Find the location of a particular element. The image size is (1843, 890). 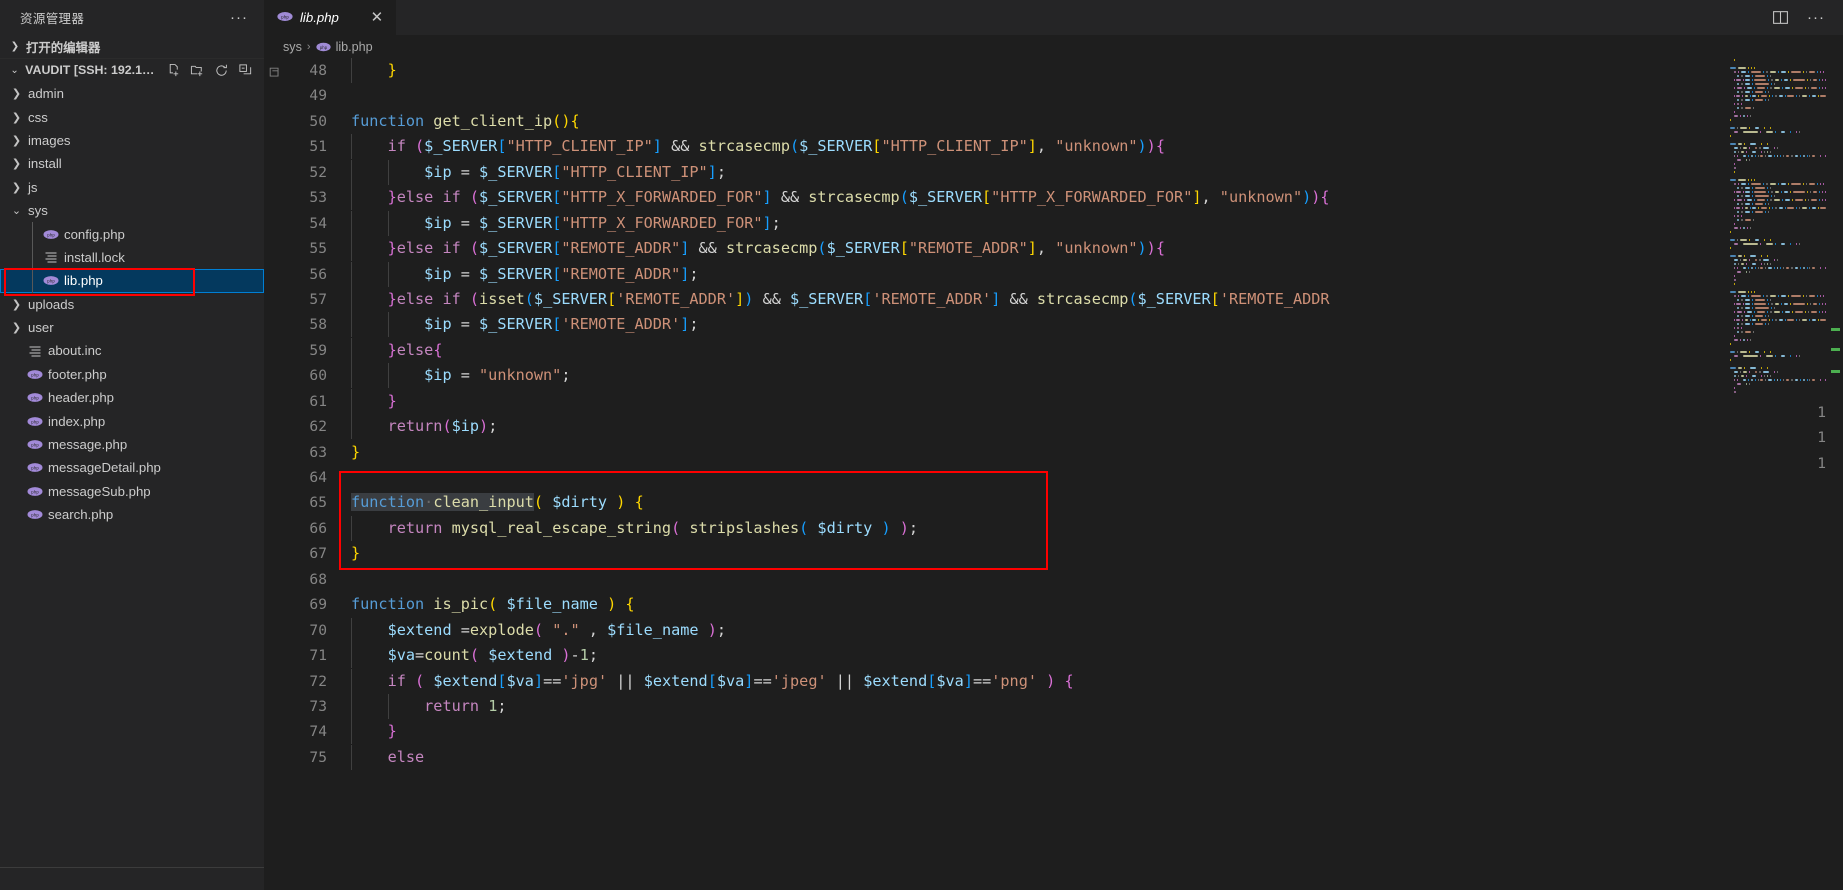

code-text: }else{ is located at coordinates (396, 350).